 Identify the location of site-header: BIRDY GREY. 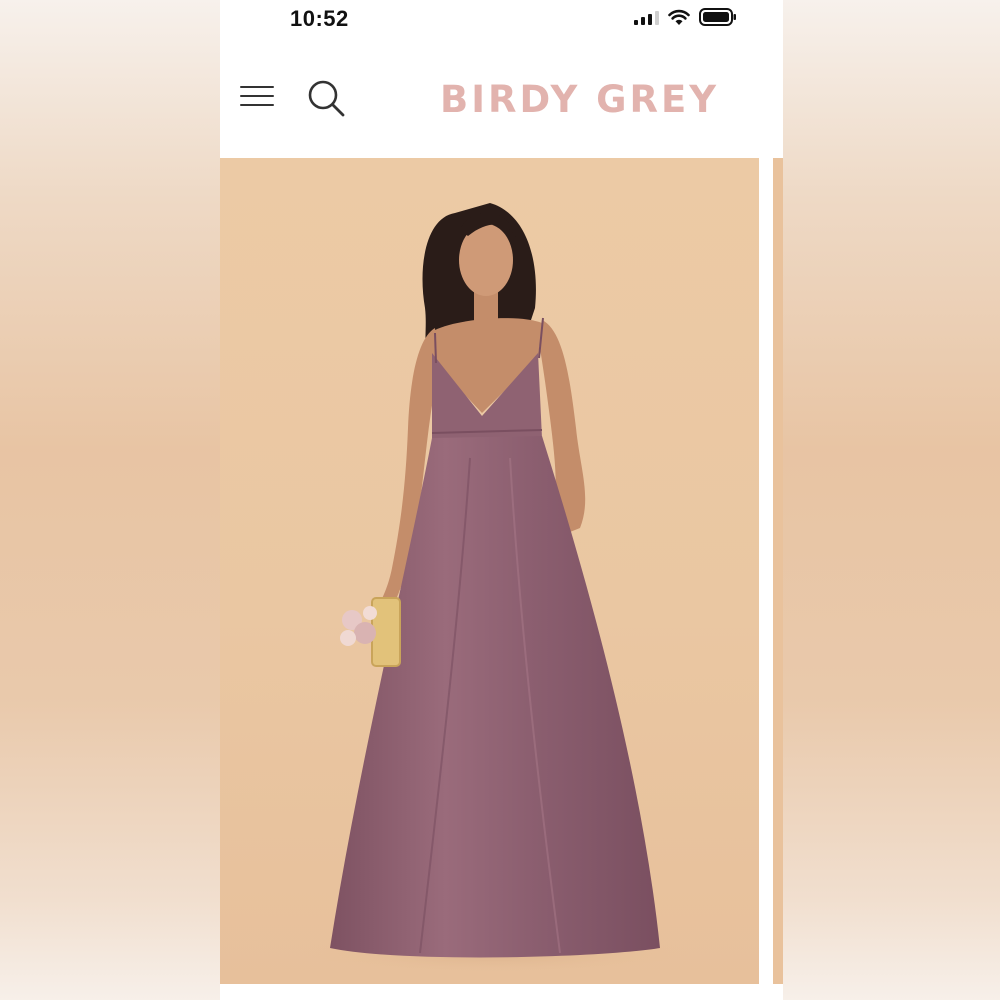
(501, 98).